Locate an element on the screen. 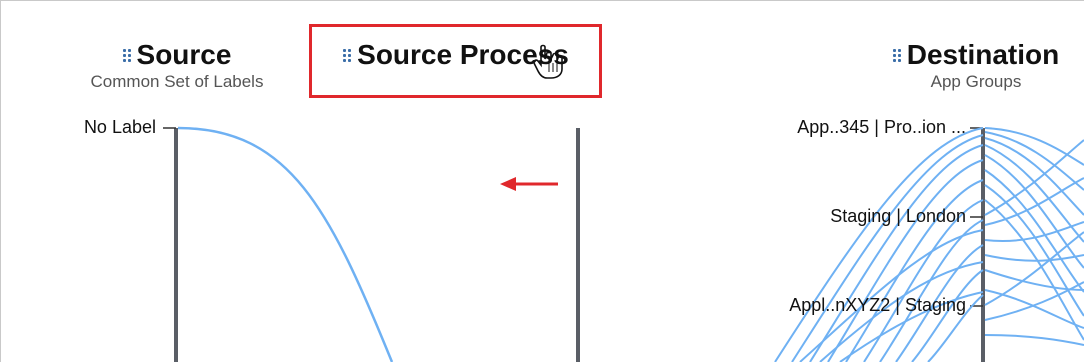 The height and width of the screenshot is (362, 1084). source-subtitle: Common Set of Labels is located at coordinates (177, 81).